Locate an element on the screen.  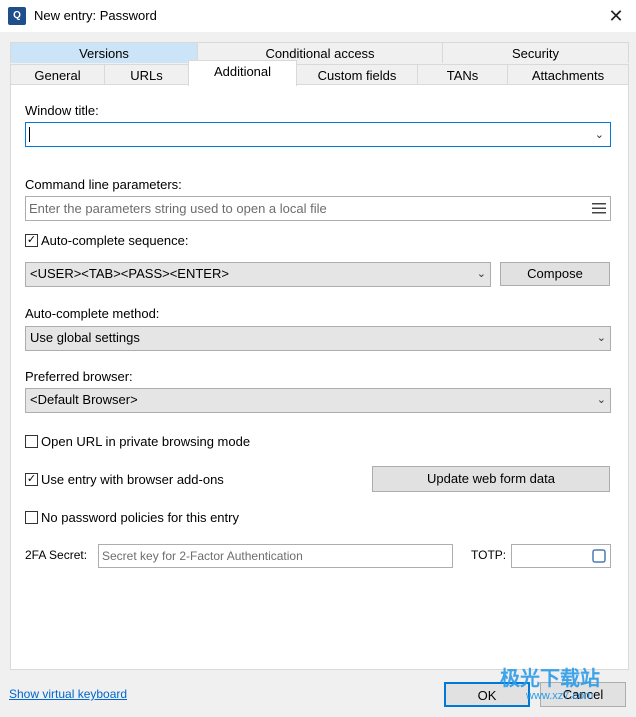
totp-field is located at coordinates (561, 556).